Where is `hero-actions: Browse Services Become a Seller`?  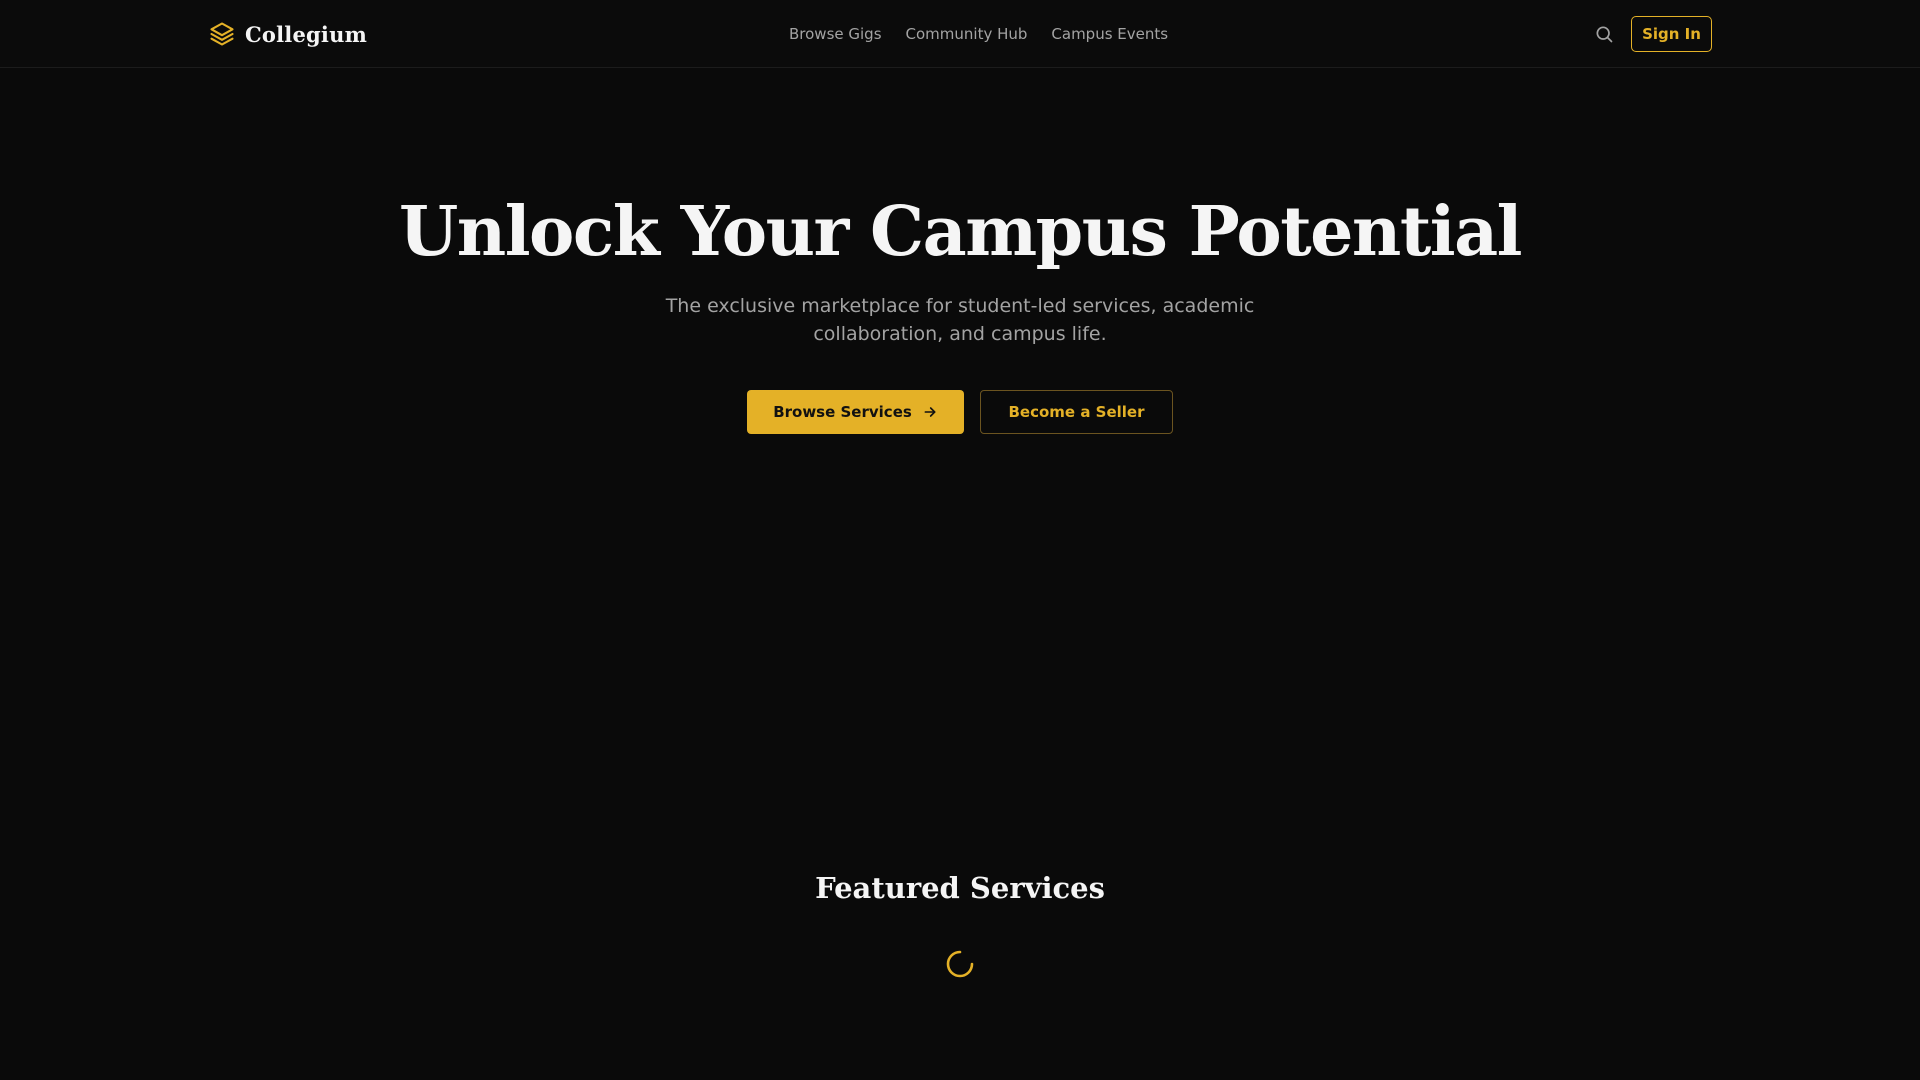 hero-actions: Browse Services Become a Seller is located at coordinates (960, 412).